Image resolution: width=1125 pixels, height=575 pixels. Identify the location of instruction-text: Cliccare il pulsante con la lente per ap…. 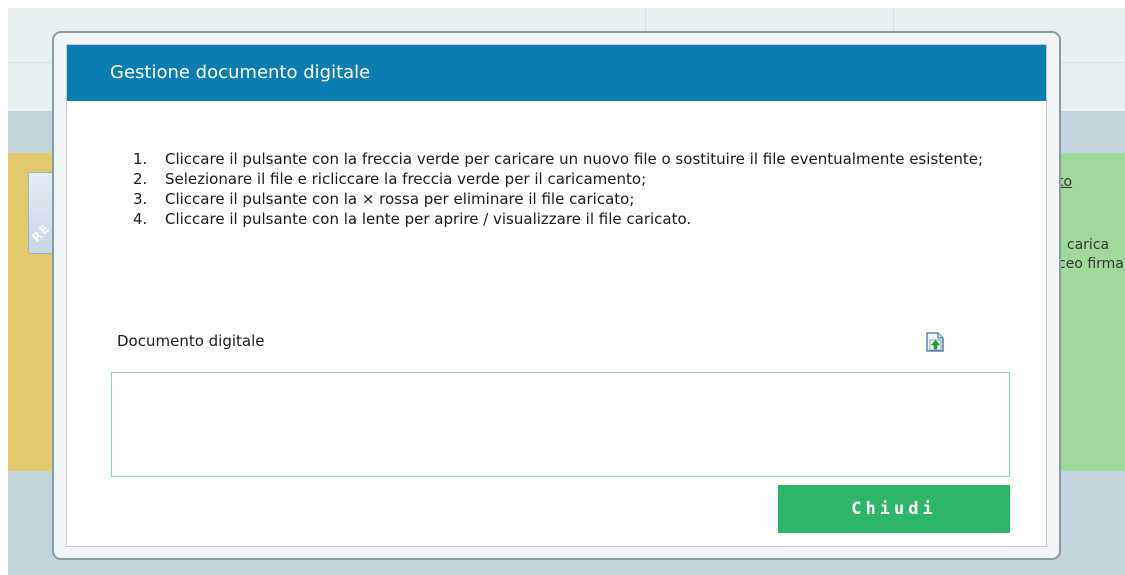
(428, 219).